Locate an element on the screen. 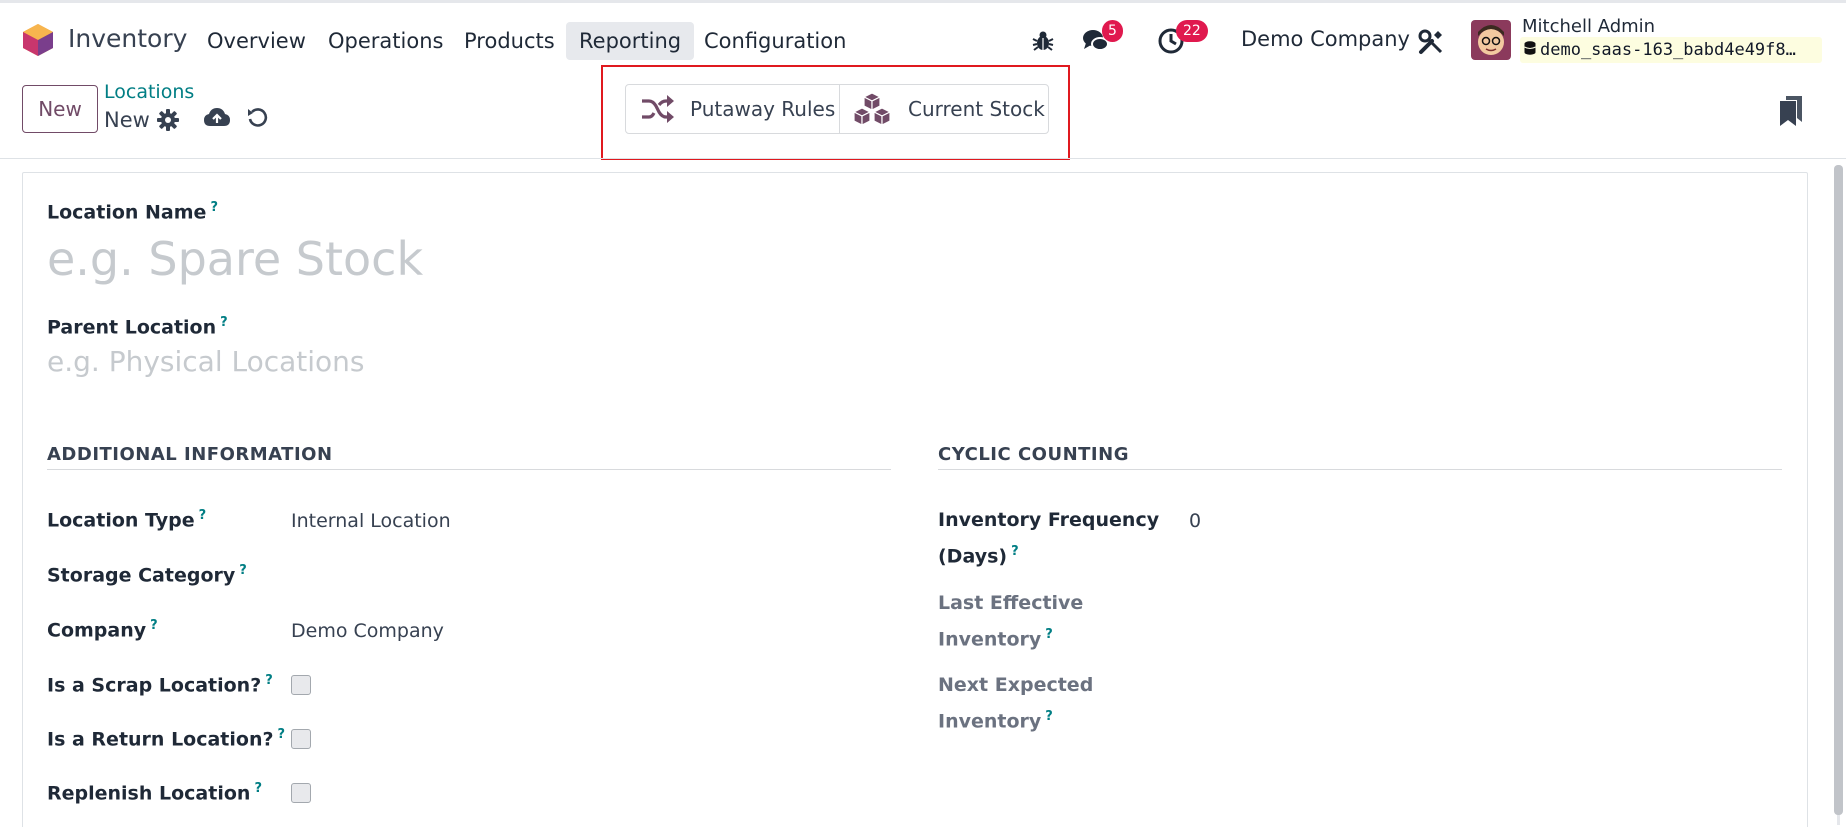 This screenshot has height=827, width=1846. location-name-help: ? is located at coordinates (214, 207).